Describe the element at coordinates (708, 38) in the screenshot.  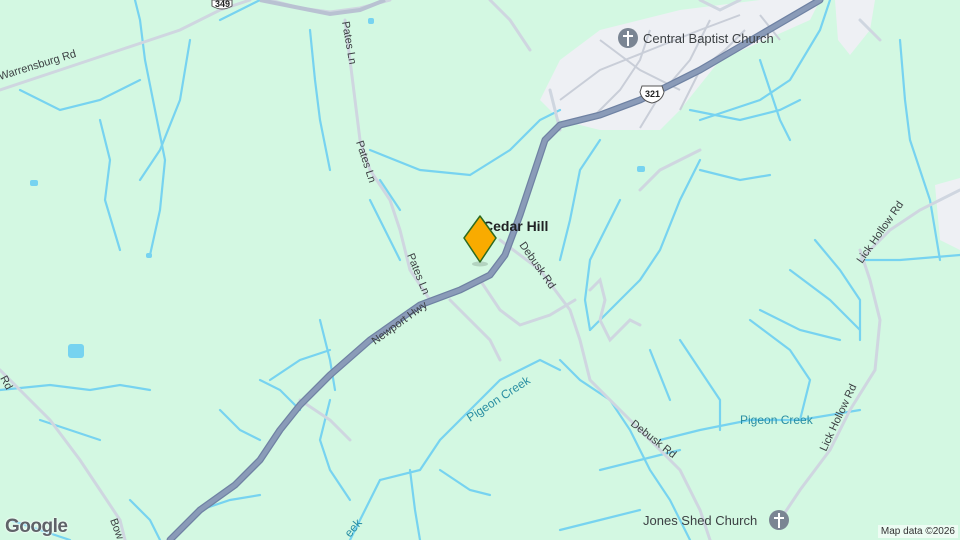
I see `poi-label: Central Baptist Church` at that location.